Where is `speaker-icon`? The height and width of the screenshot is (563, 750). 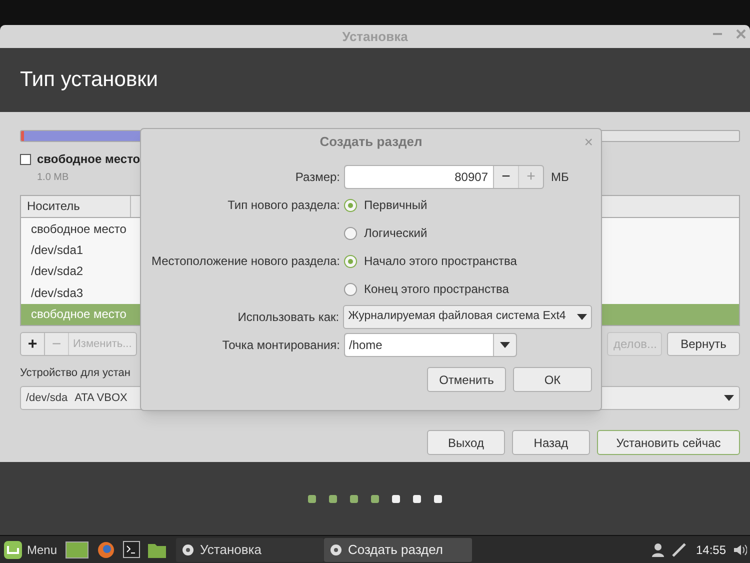 speaker-icon is located at coordinates (740, 550).